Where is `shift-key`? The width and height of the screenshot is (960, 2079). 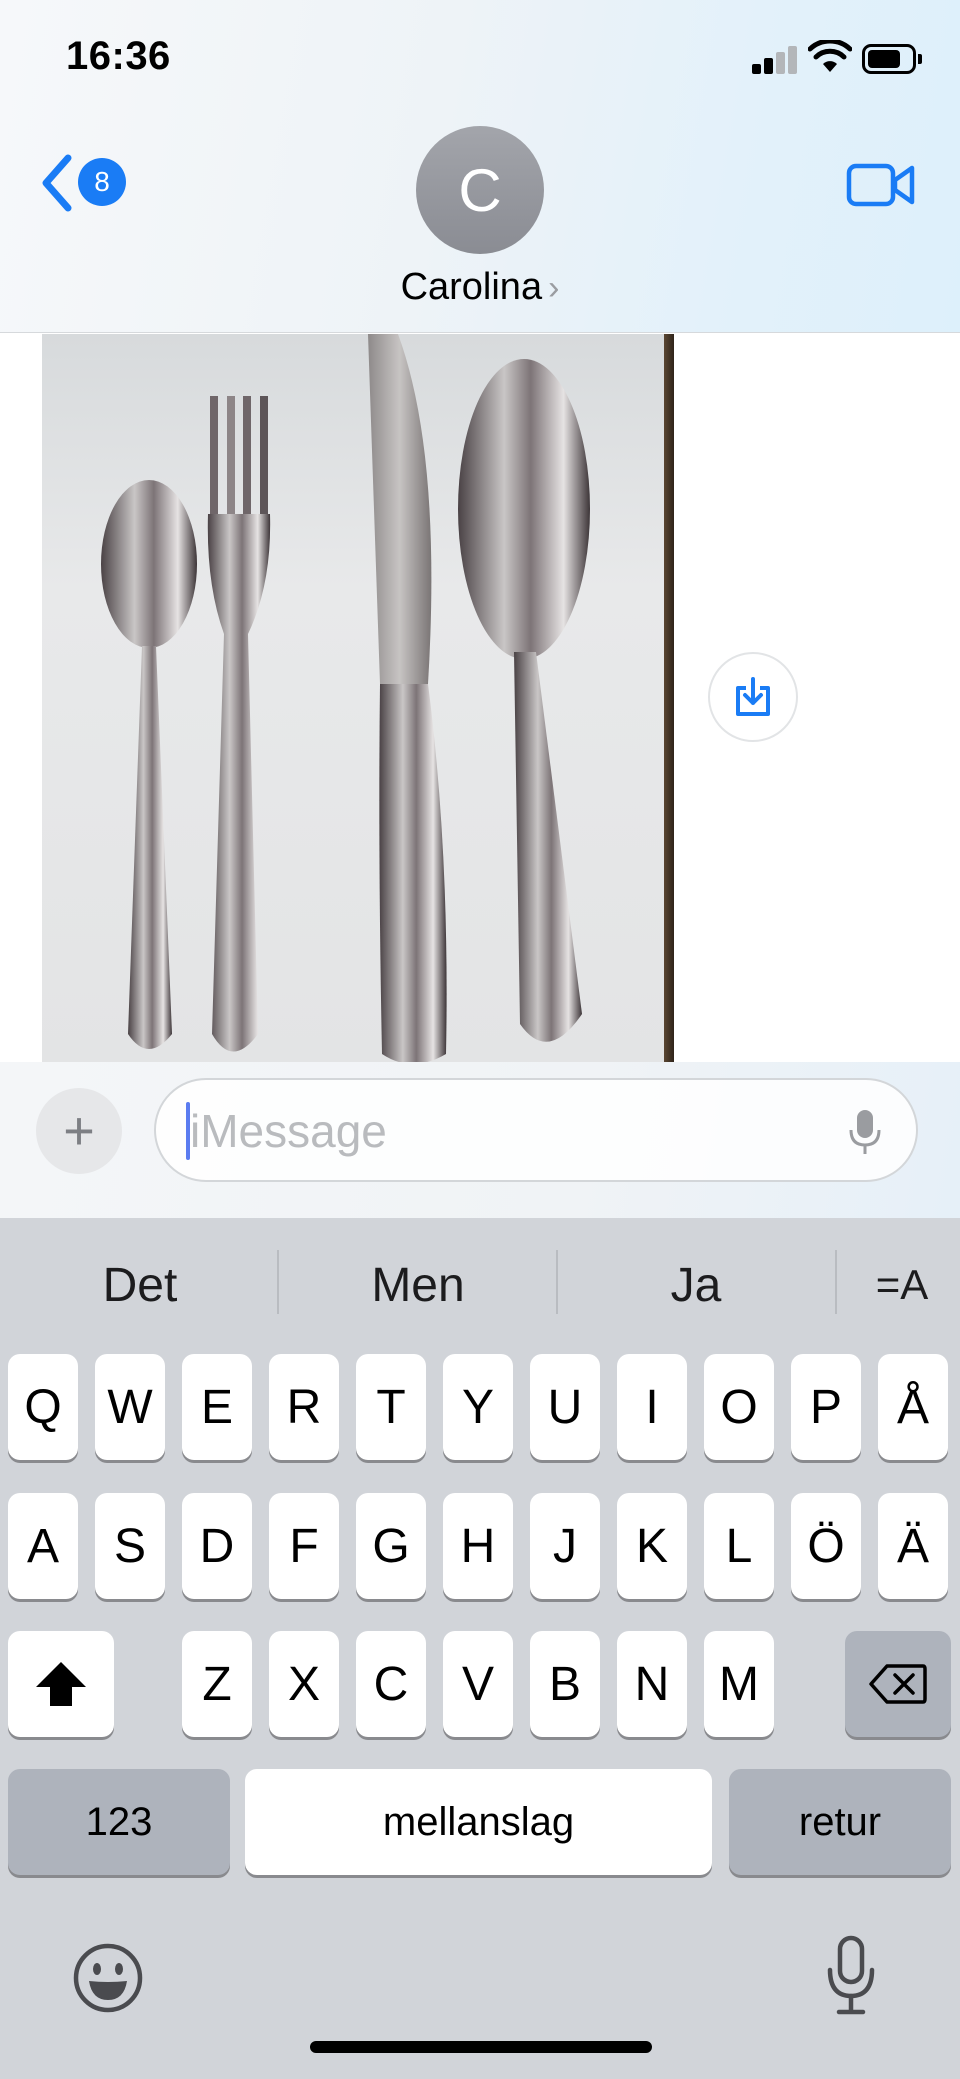 shift-key is located at coordinates (61, 1684).